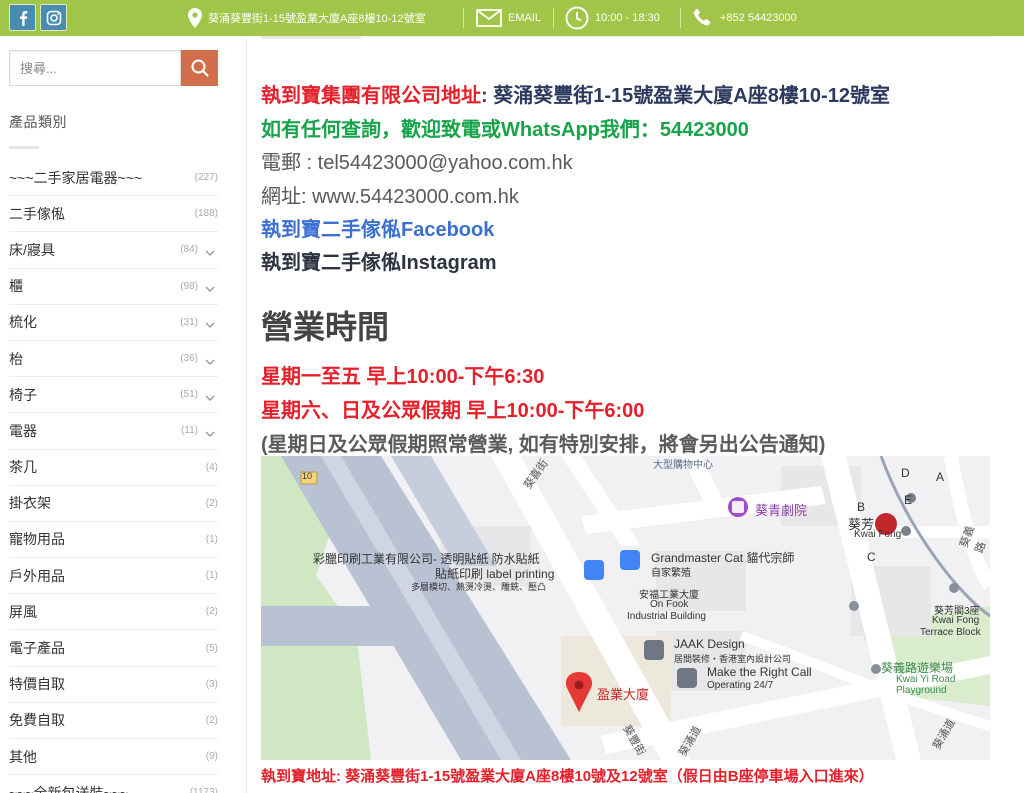  What do you see at coordinates (38, 122) in the screenshot?
I see `category-title: 產品類別` at bounding box center [38, 122].